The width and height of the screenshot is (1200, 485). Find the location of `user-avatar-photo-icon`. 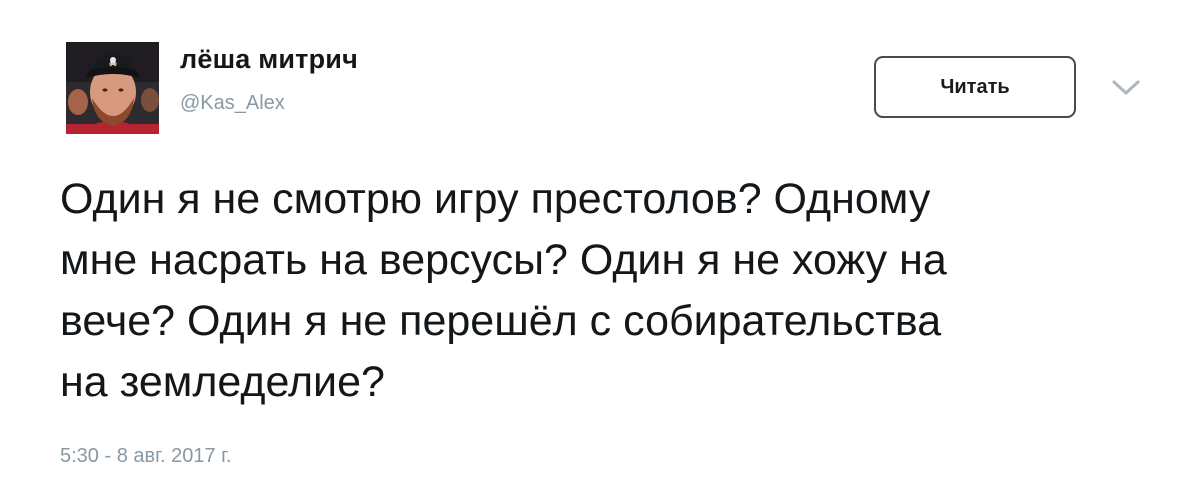

user-avatar-photo-icon is located at coordinates (112, 88).